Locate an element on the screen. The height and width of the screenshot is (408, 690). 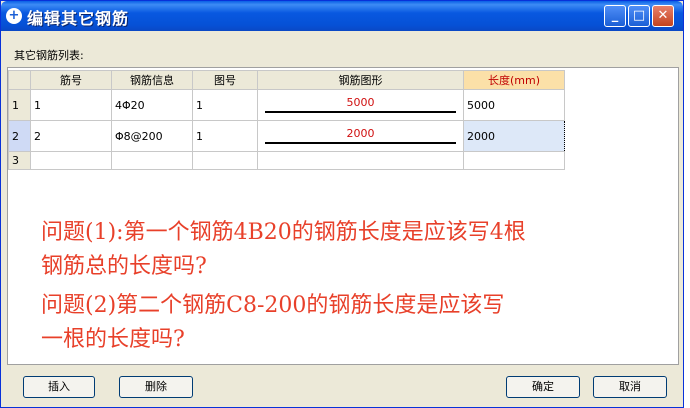
column-header-length: 长度(mm) is located at coordinates (514, 80).